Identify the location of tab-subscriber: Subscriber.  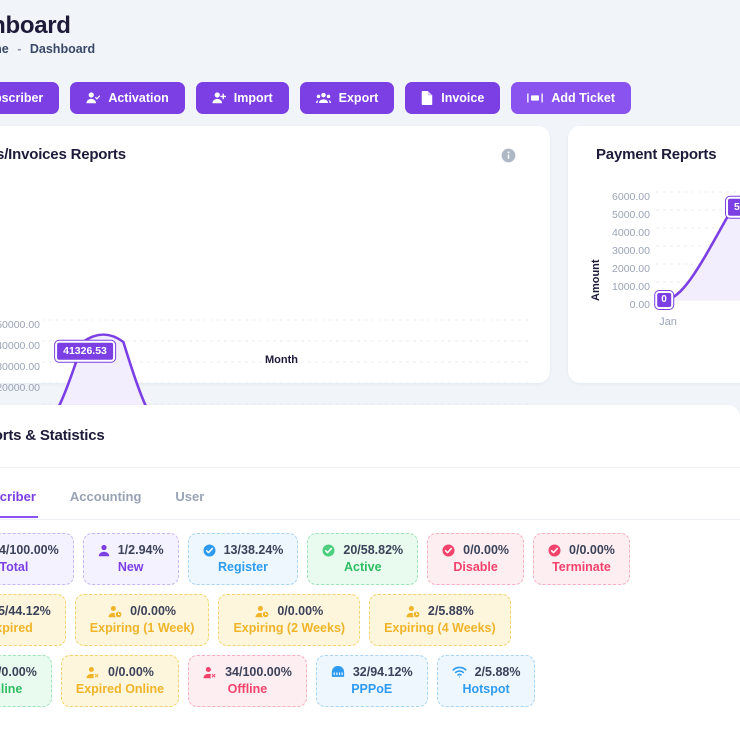
(19, 498).